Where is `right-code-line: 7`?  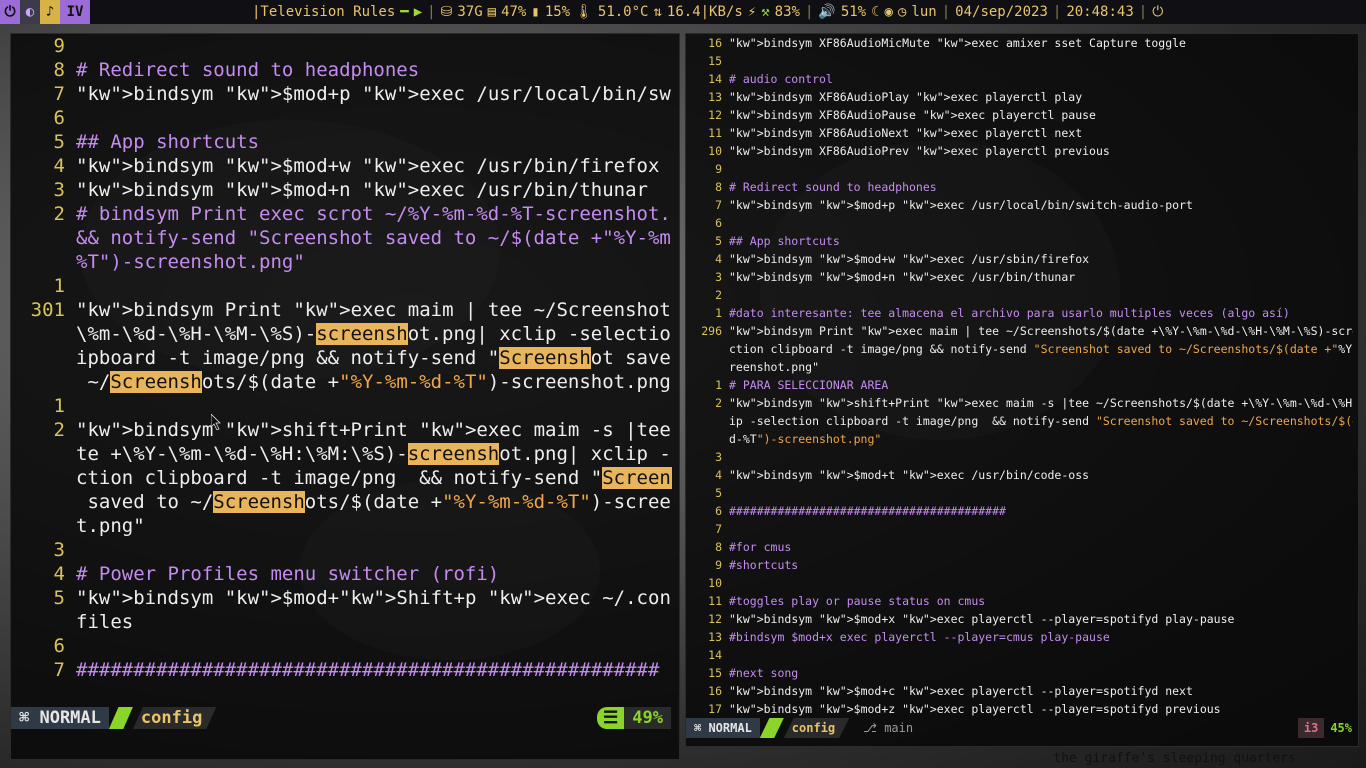
right-code-line: 7 is located at coordinates (1022, 529).